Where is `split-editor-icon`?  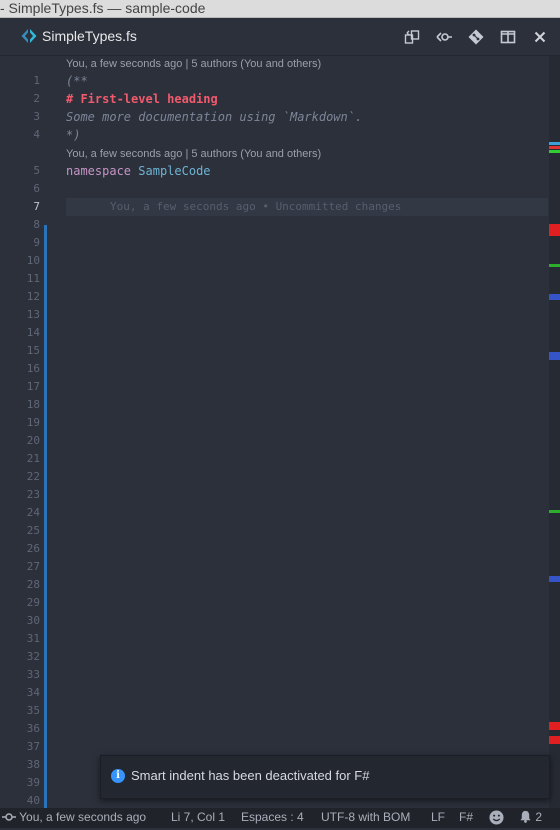
split-editor-icon is located at coordinates (508, 37).